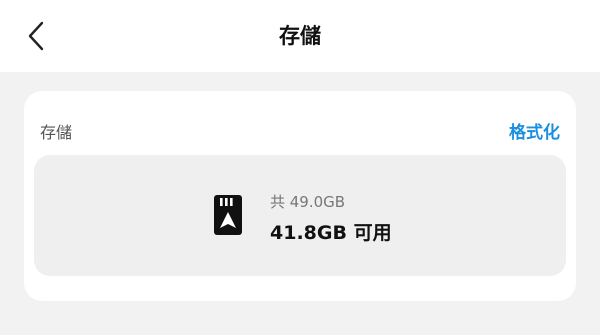 This screenshot has width=600, height=335. I want to click on storage-section-label: 存儲, so click(56, 132).